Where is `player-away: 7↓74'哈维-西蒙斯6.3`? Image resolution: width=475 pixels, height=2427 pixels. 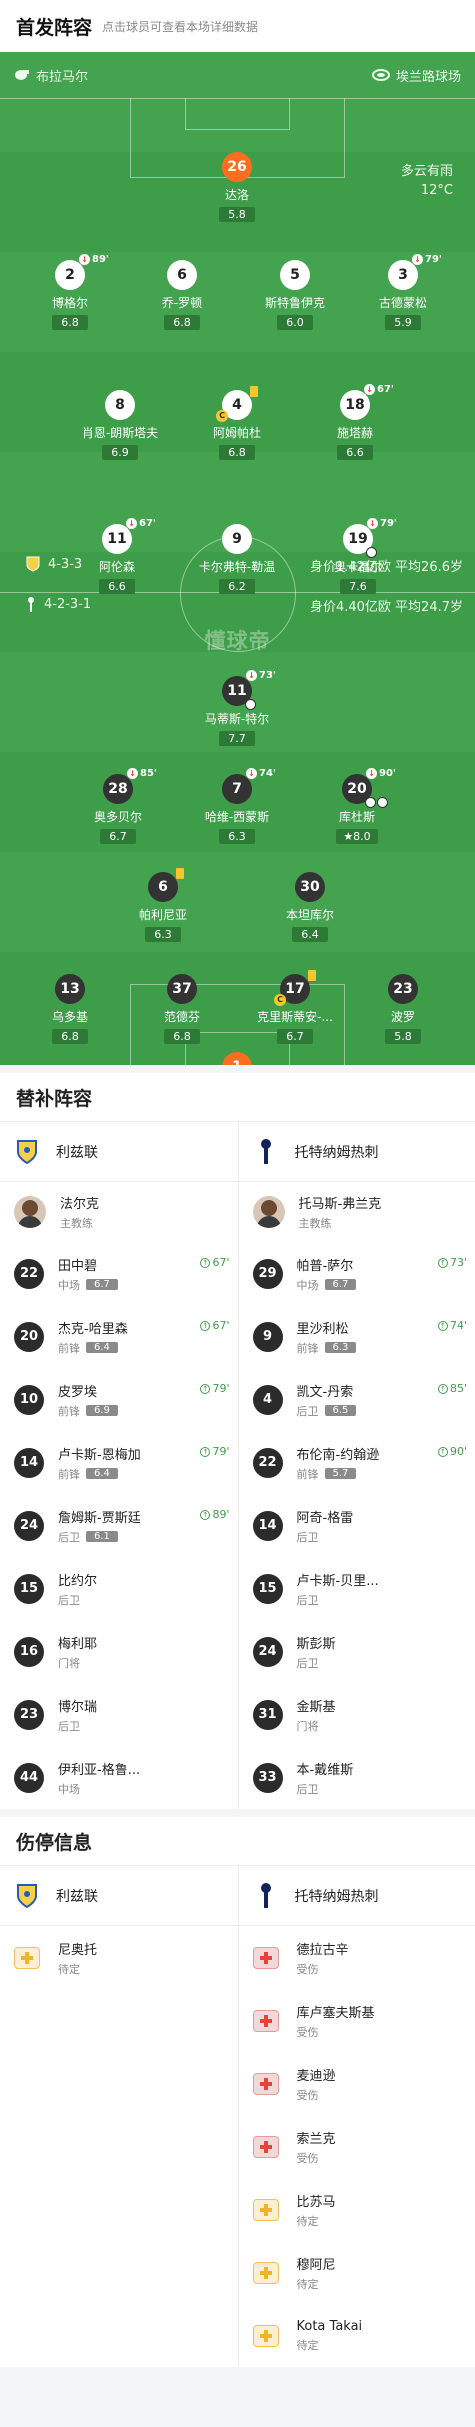
player-away: 7↓74'哈维-西蒙斯6.3 is located at coordinates (237, 809).